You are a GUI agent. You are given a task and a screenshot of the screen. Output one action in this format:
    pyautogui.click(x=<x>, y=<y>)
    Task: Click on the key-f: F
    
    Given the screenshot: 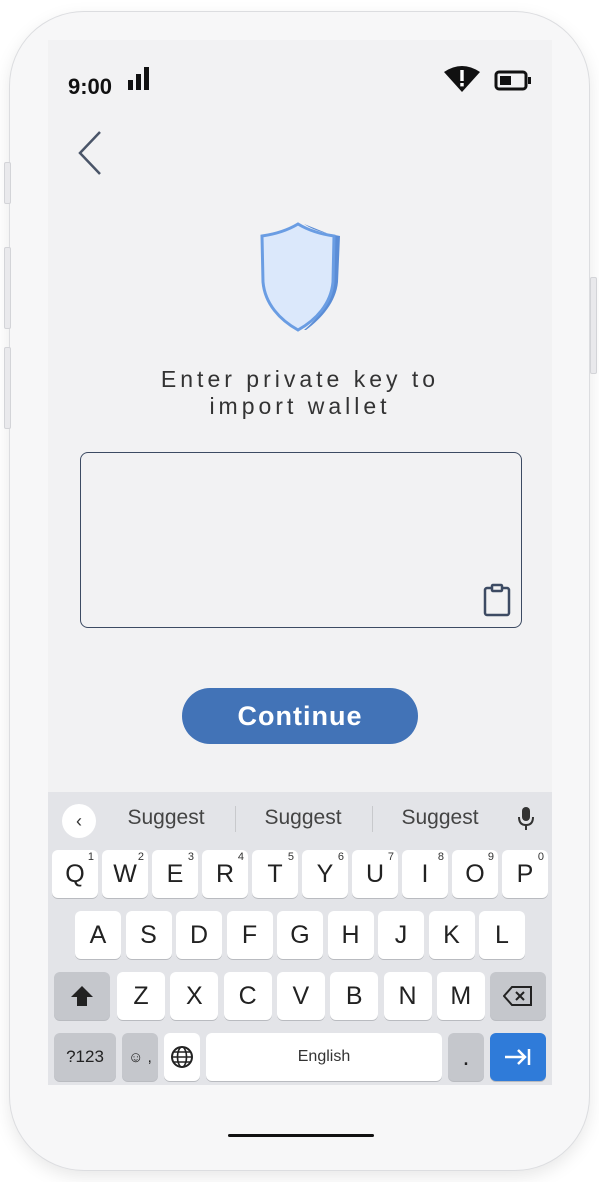 What is the action you would take?
    pyautogui.click(x=249, y=935)
    